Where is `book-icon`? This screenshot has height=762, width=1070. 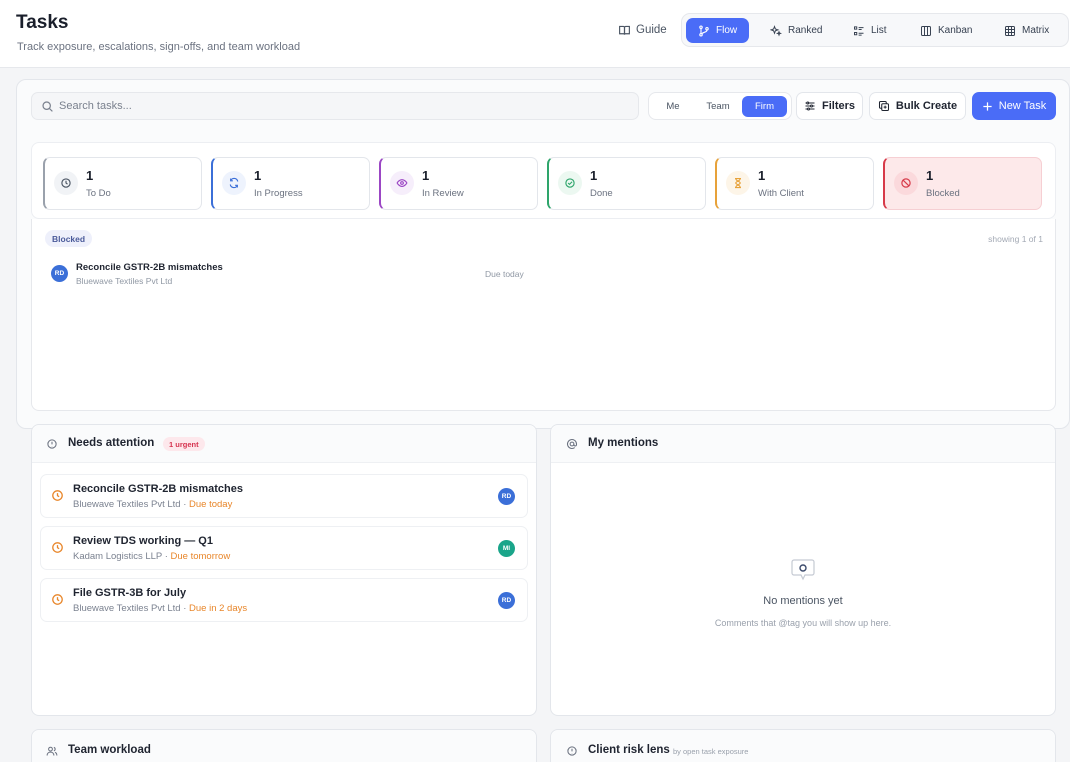 book-icon is located at coordinates (624, 30).